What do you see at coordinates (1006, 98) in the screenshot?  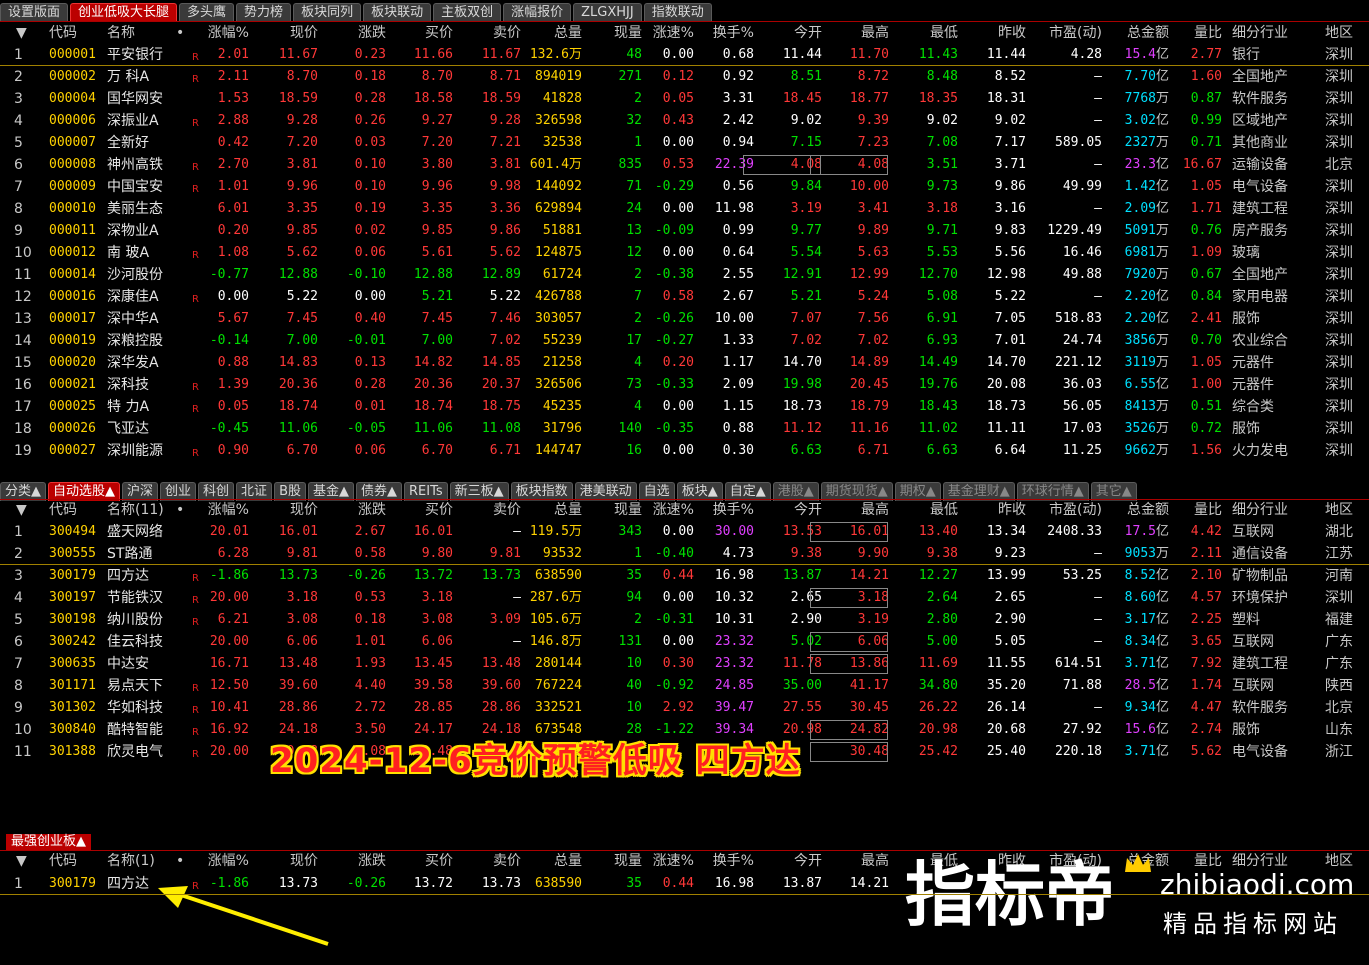 I see `cell-prev_close: 18.31` at bounding box center [1006, 98].